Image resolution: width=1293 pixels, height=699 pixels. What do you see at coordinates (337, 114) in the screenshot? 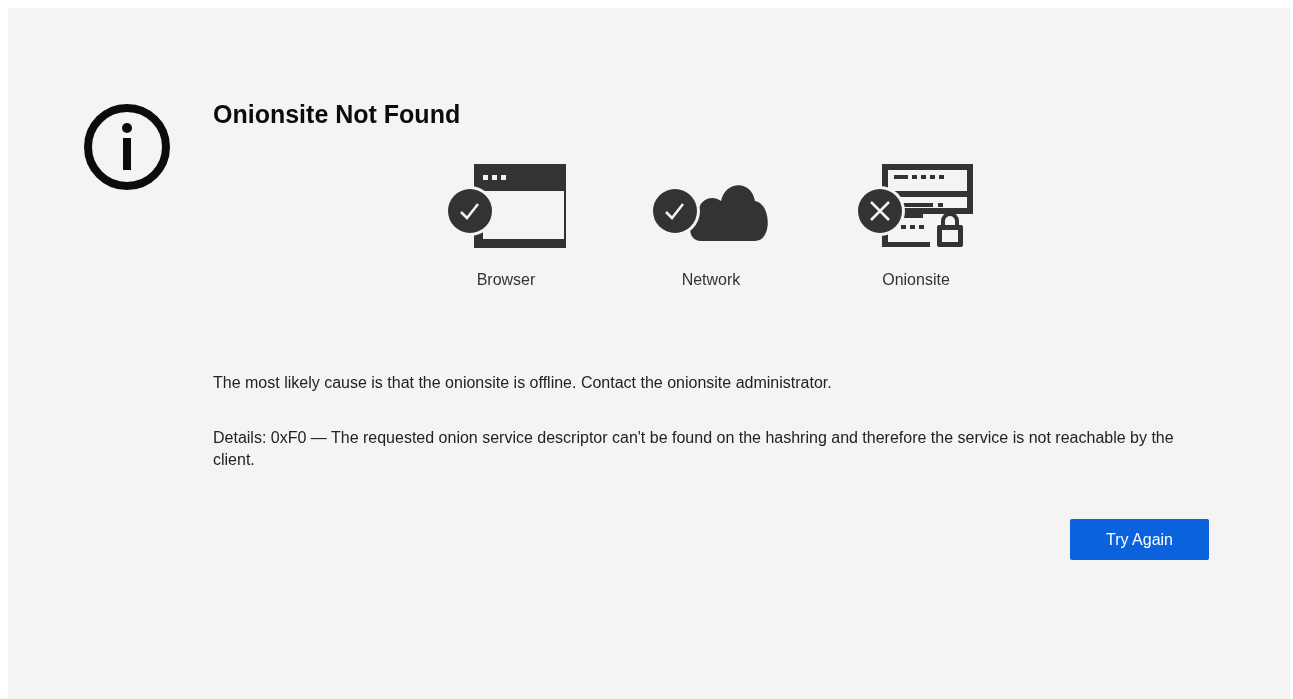
I see `page-title: Onionsite Not Found` at bounding box center [337, 114].